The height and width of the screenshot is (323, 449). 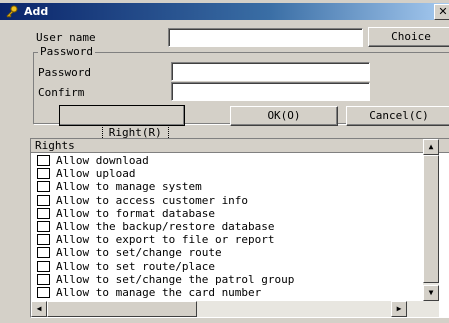 I want to click on triangle-left-icon: ◀, so click(x=39, y=308).